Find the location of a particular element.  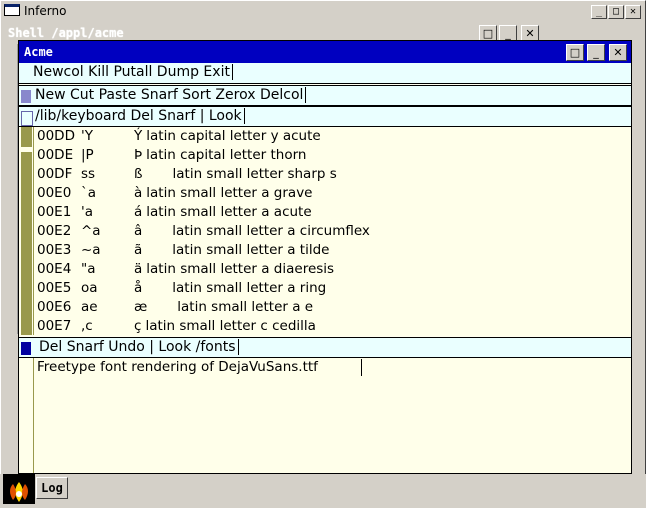

line-code: 00E7 is located at coordinates (54, 326).